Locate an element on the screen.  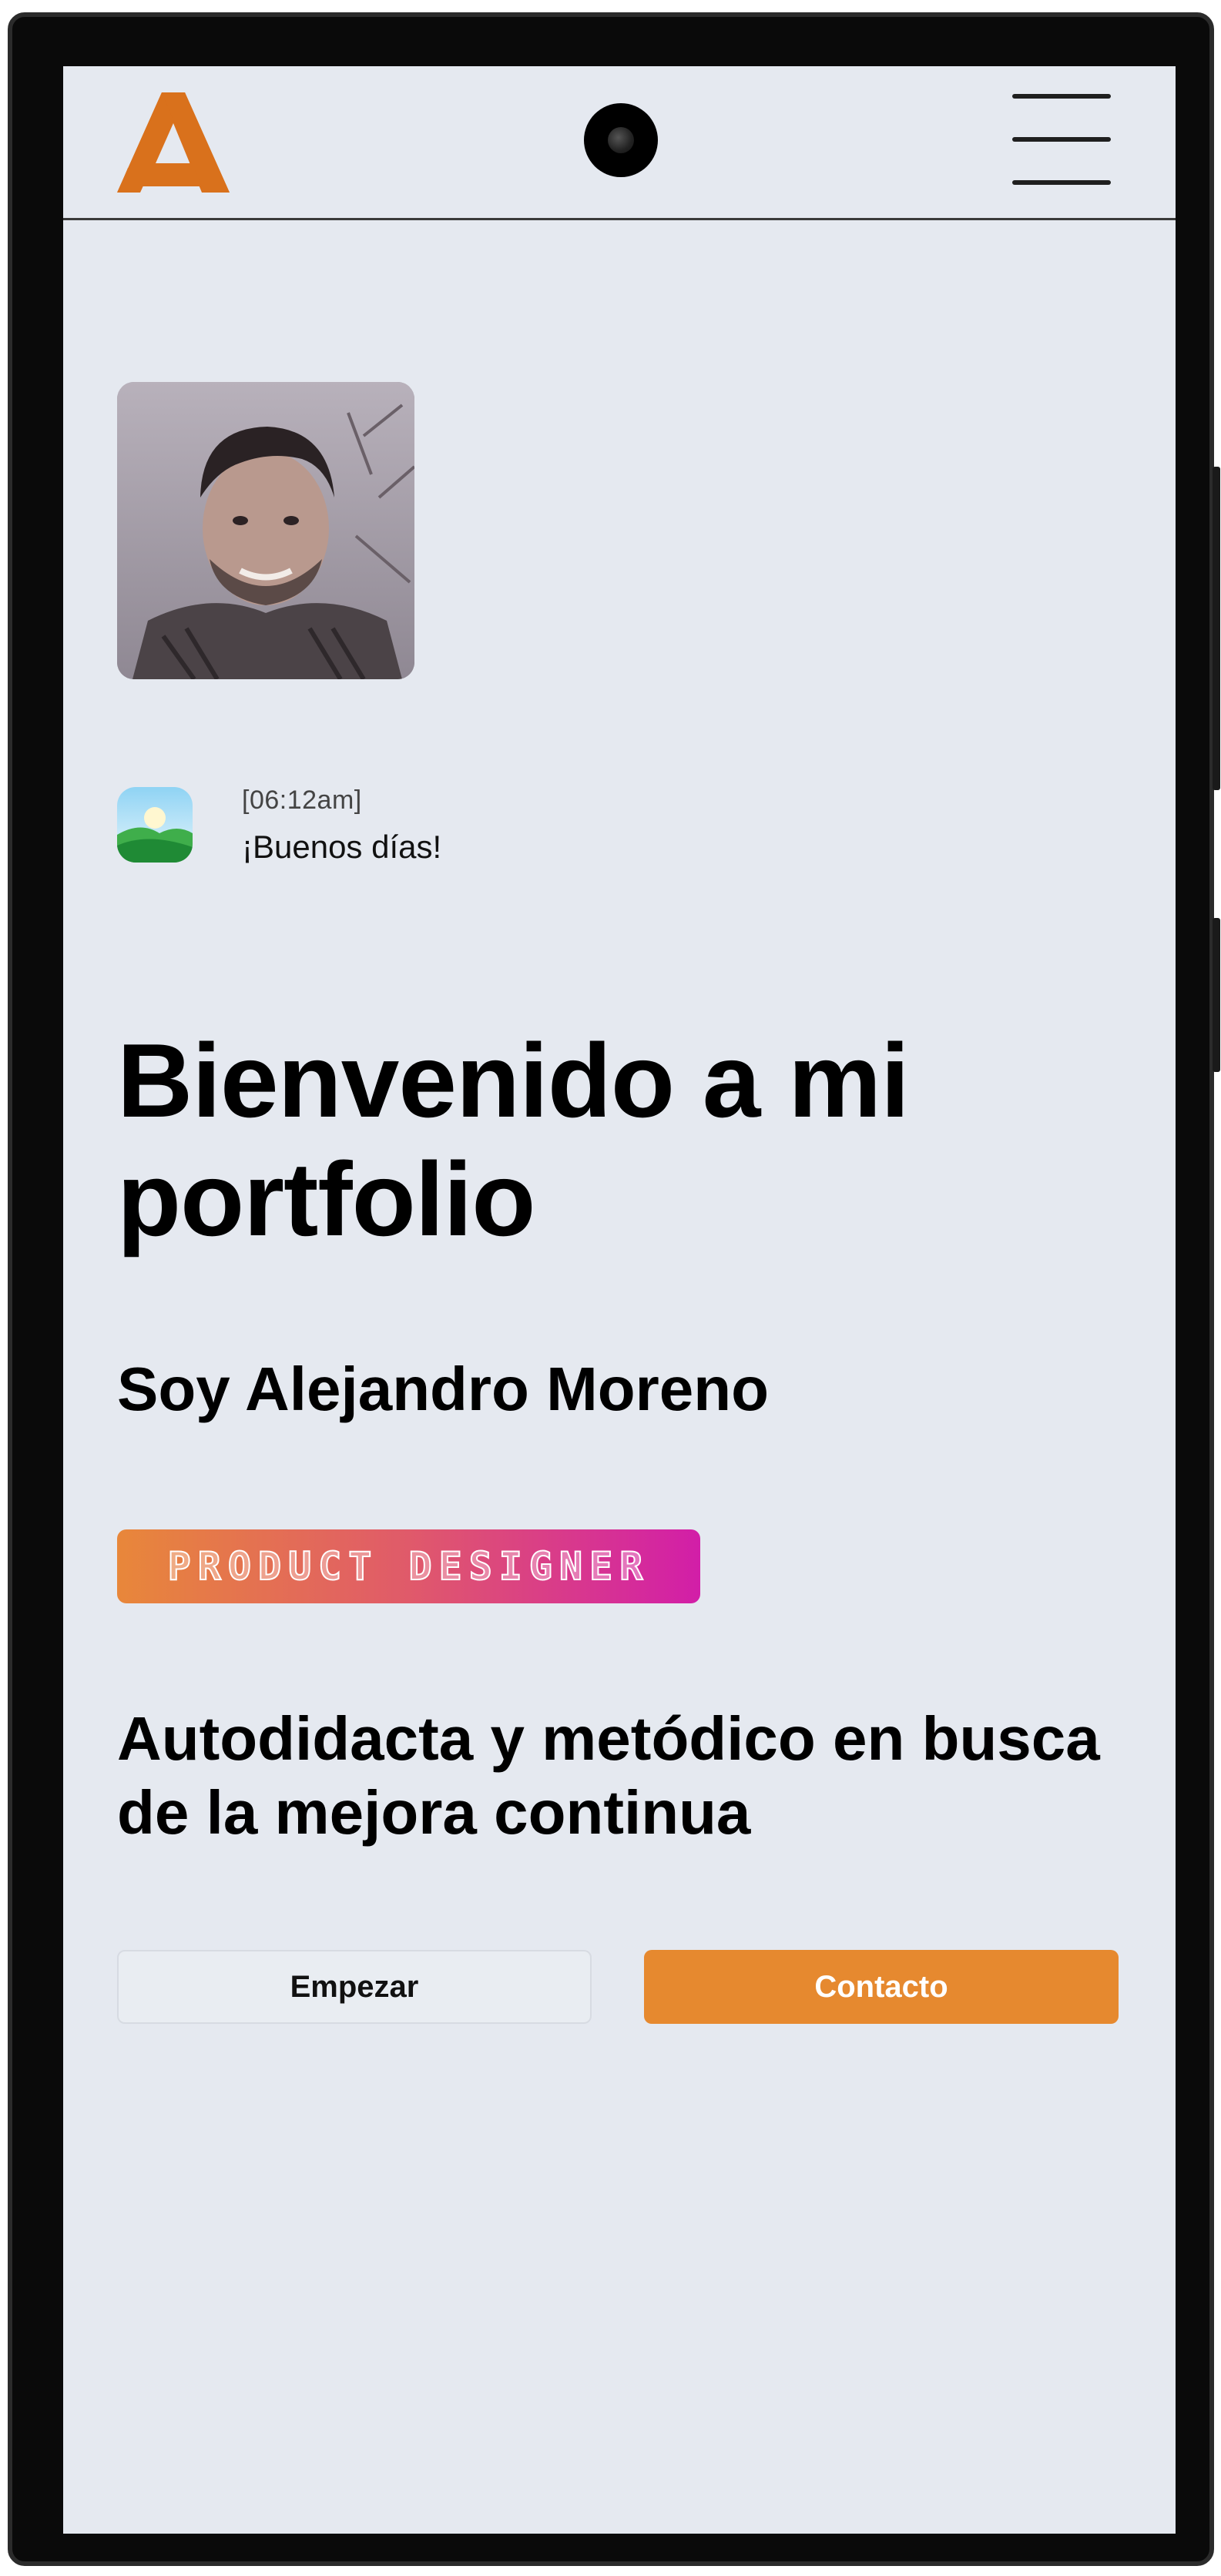
contact-button: Contacto is located at coordinates (881, 1987).